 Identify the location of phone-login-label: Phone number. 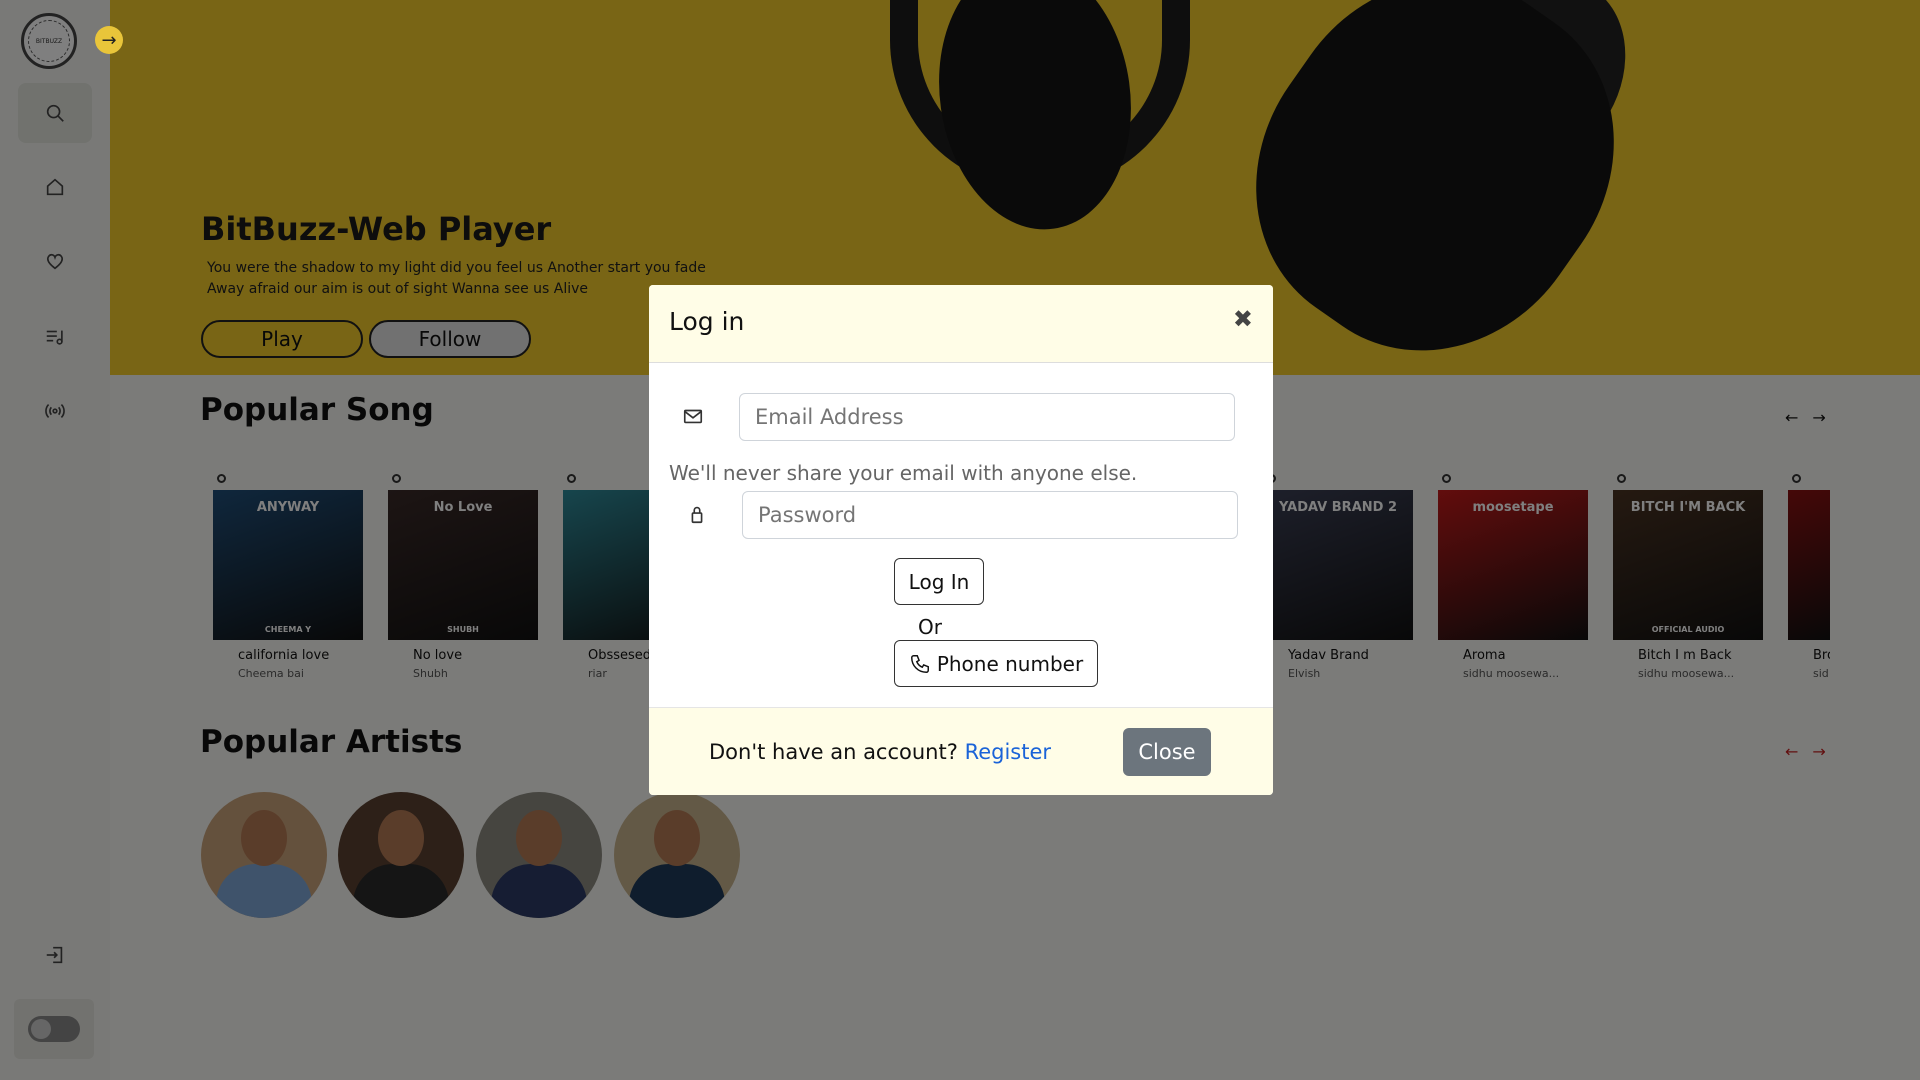
(1010, 663).